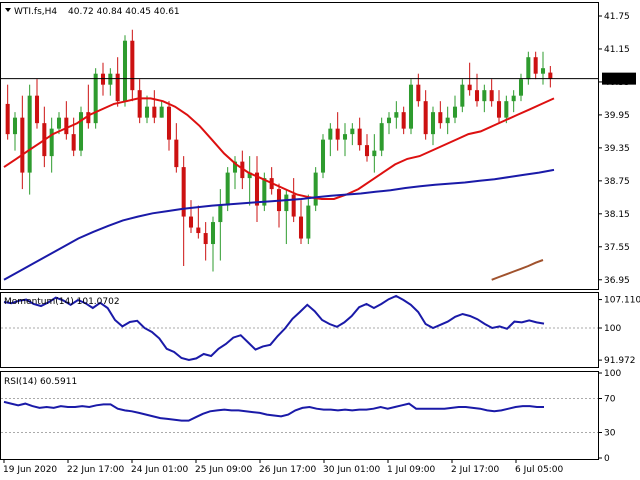 Image resolution: width=640 pixels, height=480 pixels. I want to click on rsi-tick-label: 100, so click(612, 374).